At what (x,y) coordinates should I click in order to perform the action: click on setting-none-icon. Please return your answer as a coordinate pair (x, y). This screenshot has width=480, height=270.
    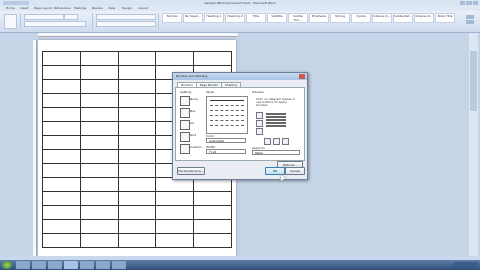
    Looking at the image, I should click on (185, 101).